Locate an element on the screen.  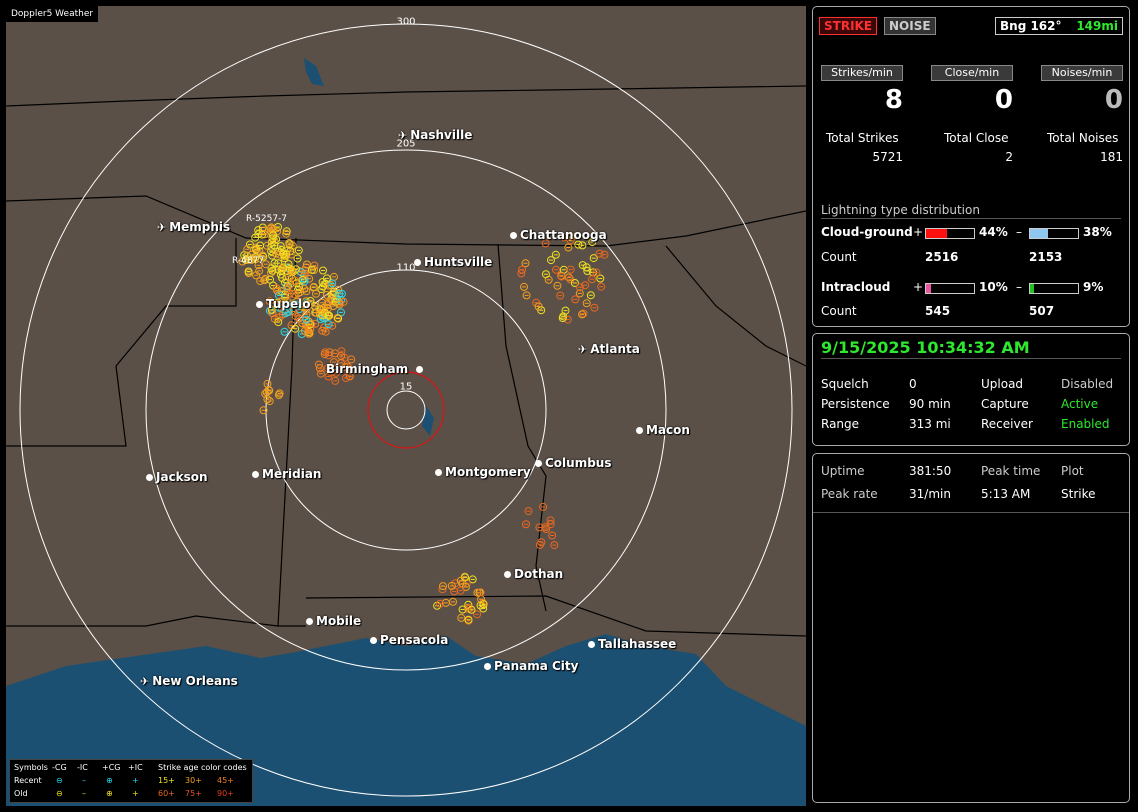
capture-value: Active is located at coordinates (1080, 404).